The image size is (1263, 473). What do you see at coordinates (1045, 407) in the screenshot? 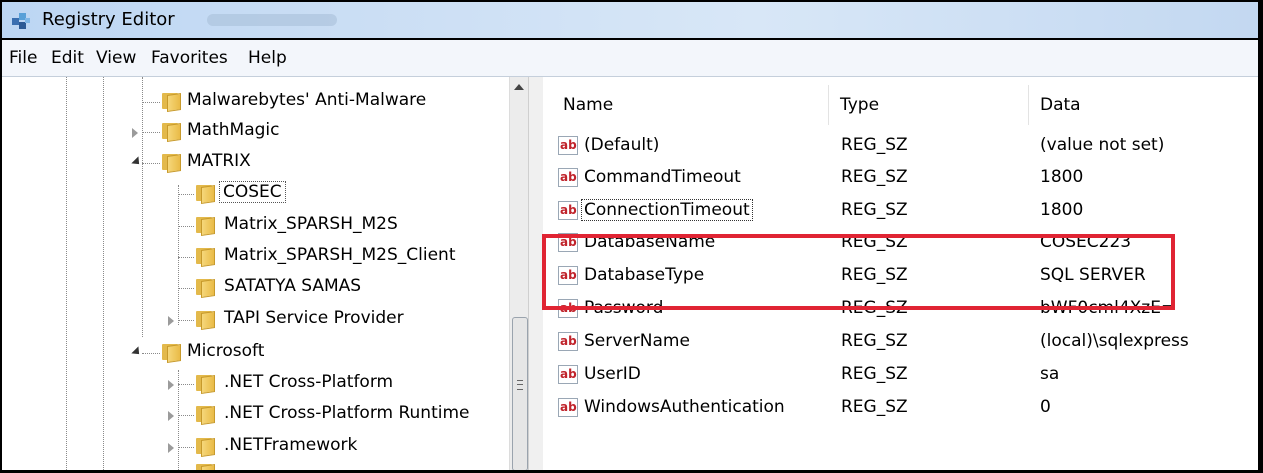
I see `value-data: 0` at bounding box center [1045, 407].